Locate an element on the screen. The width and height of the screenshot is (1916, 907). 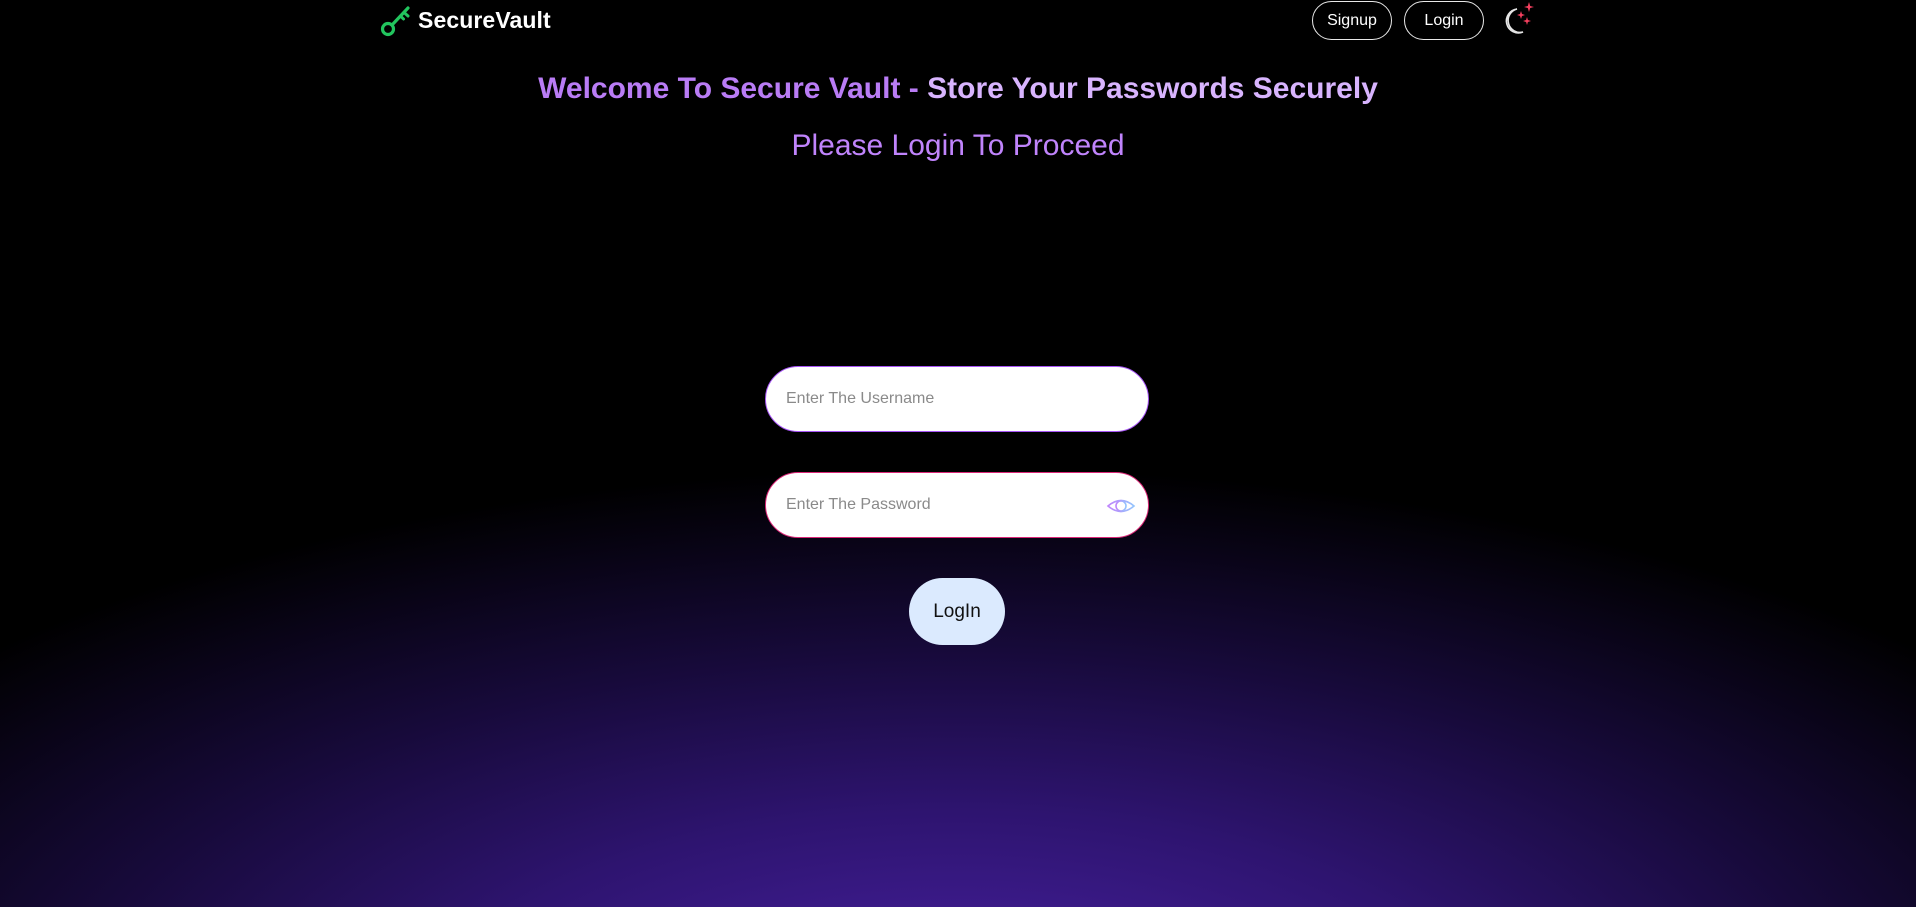
theme-toggle-button is located at coordinates (1516, 20).